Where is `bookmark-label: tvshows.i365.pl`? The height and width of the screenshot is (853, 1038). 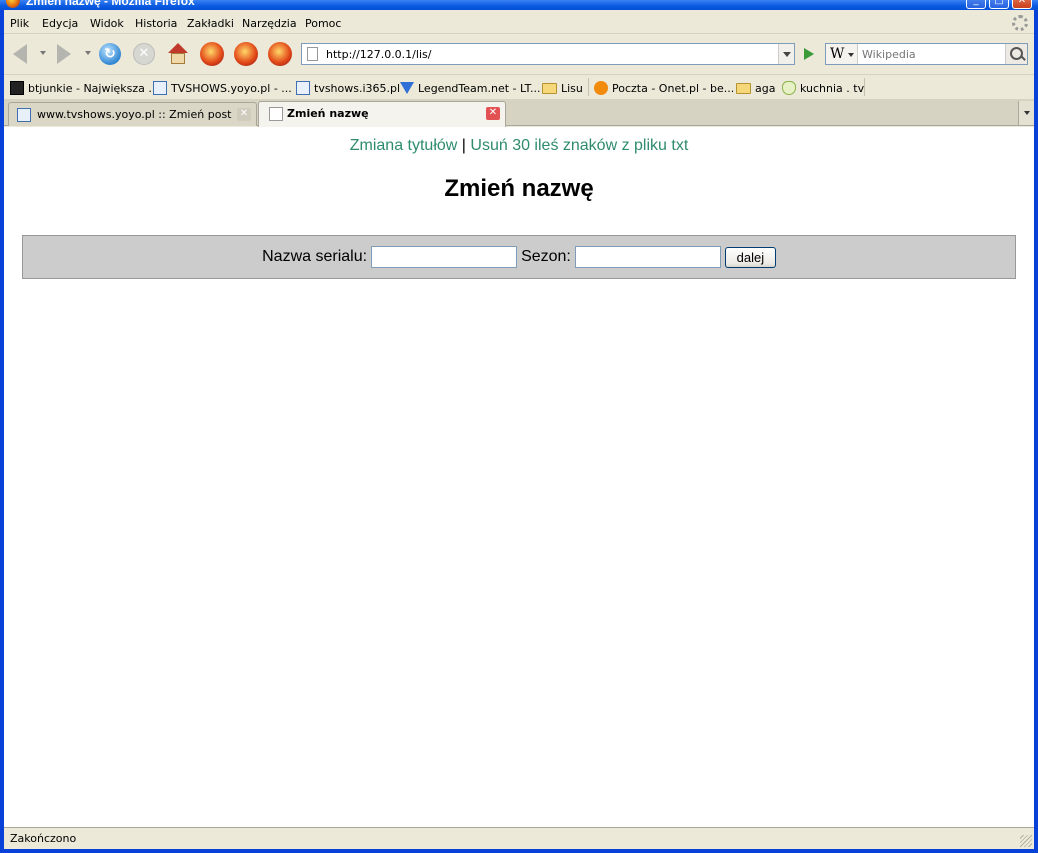
bookmark-label: tvshows.i365.pl is located at coordinates (357, 88).